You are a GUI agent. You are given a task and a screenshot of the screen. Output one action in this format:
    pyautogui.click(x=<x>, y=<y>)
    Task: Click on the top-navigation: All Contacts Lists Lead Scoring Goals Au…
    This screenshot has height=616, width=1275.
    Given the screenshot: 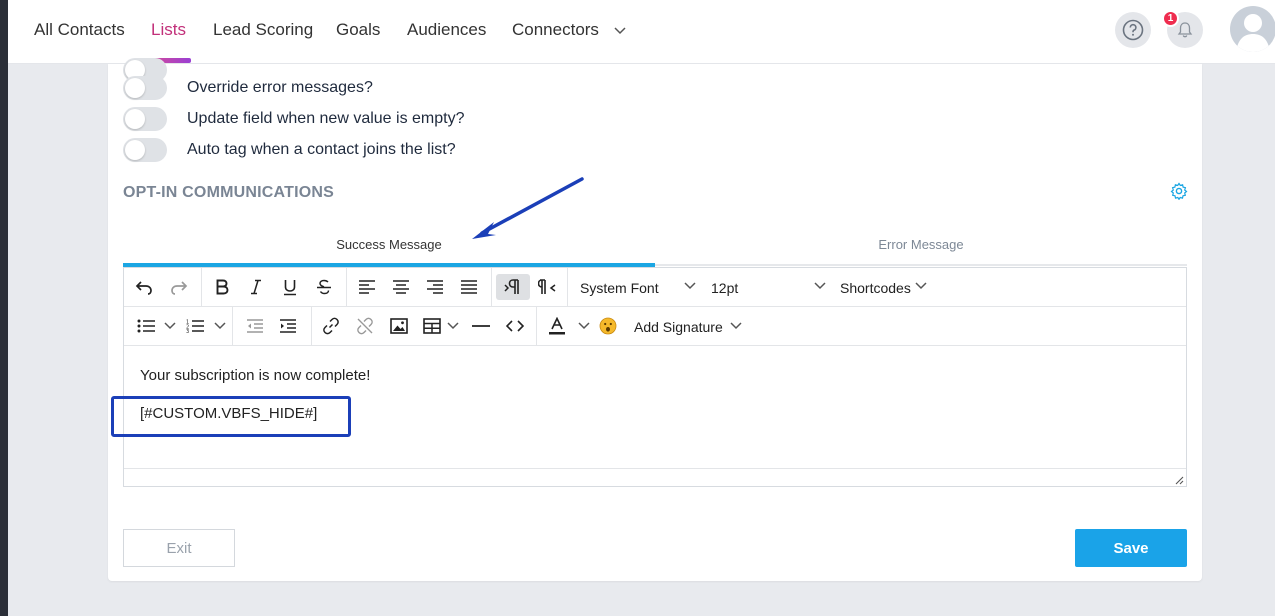 What is the action you would take?
    pyautogui.click(x=641, y=32)
    